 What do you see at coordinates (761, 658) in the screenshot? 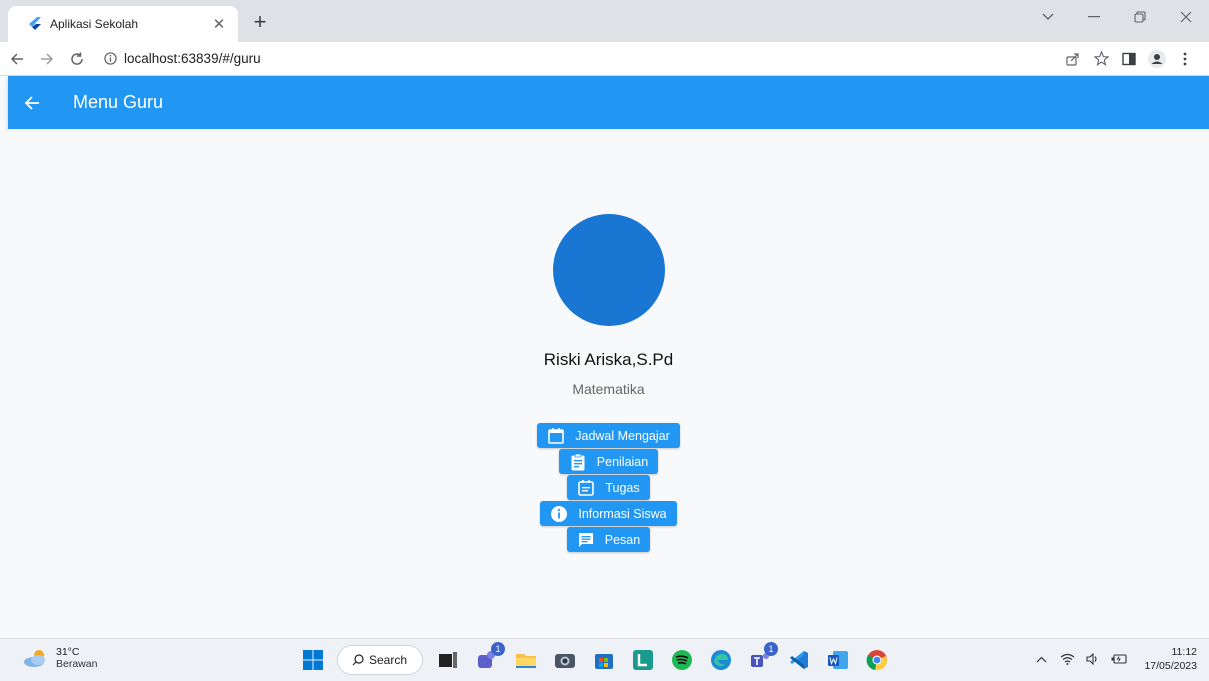
I see `teams-icon: 1` at bounding box center [761, 658].